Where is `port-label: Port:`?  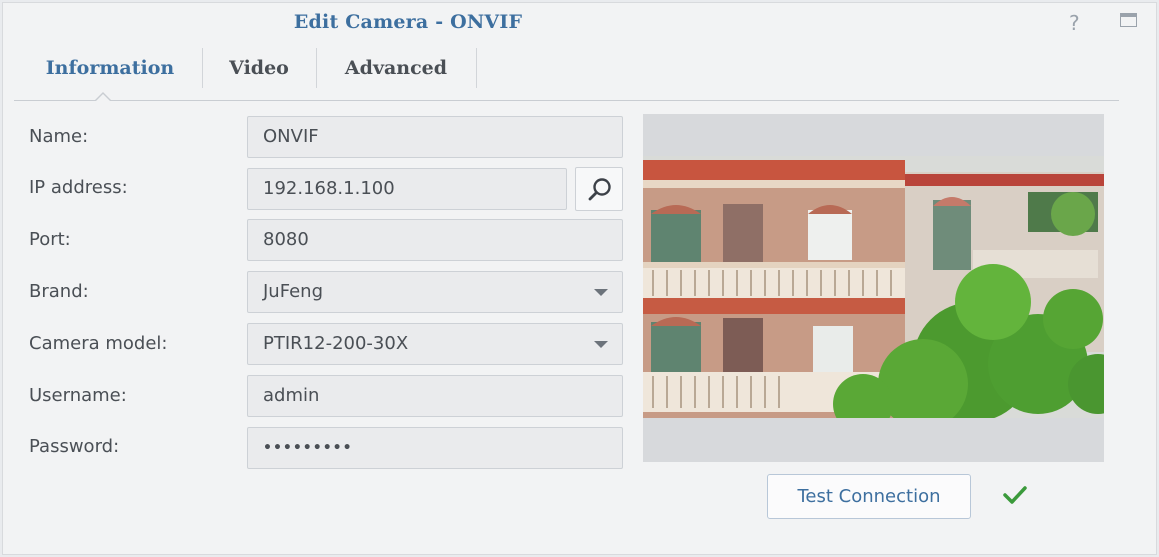
port-label: Port: is located at coordinates (50, 239).